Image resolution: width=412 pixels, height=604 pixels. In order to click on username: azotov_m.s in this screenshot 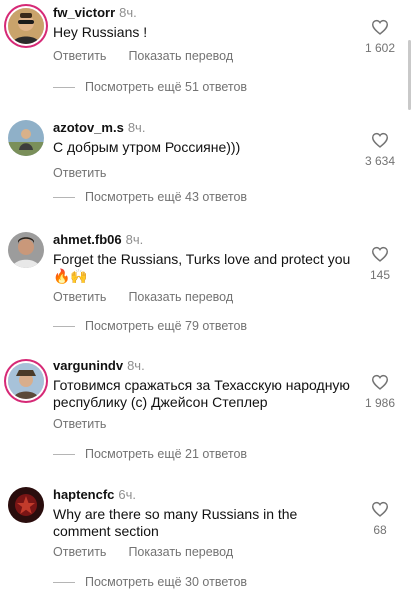, I will do `click(88, 127)`.